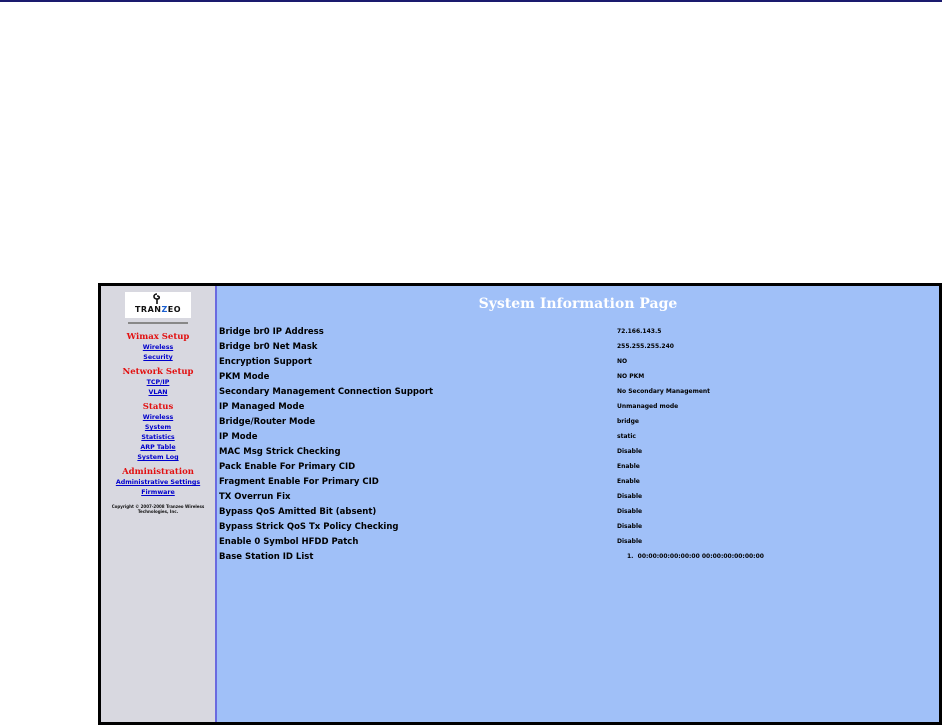  What do you see at coordinates (158, 323) in the screenshot?
I see `logo-divider` at bounding box center [158, 323].